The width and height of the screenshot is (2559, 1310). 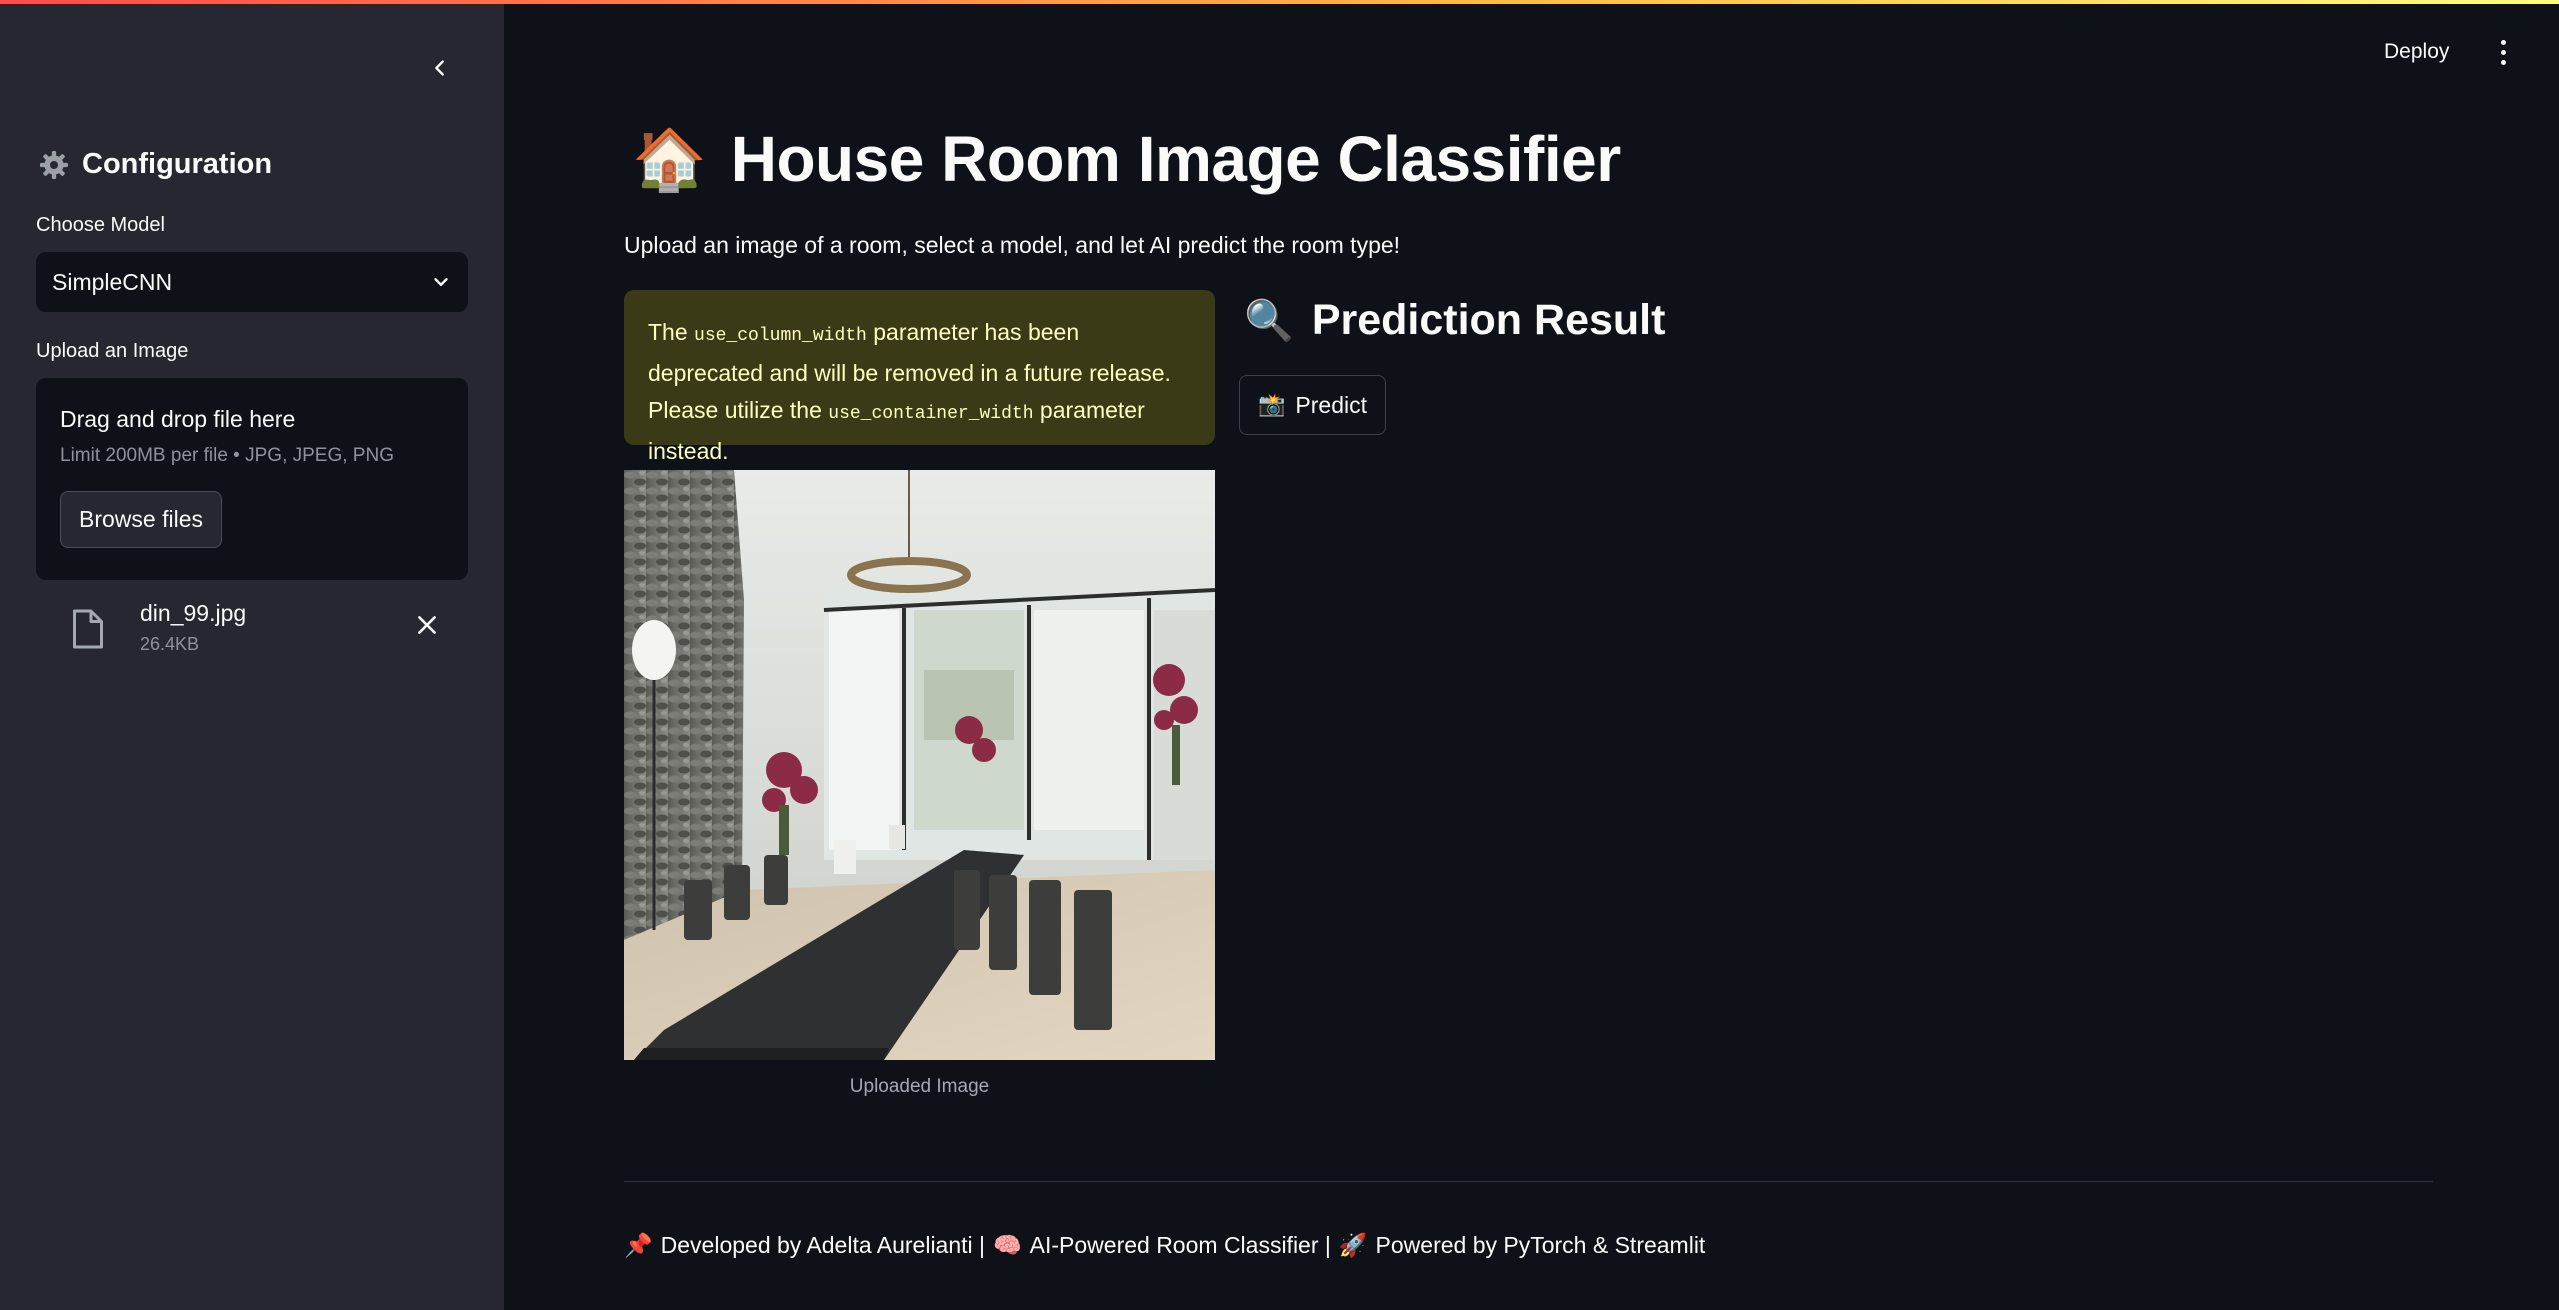 I want to click on footer-powered: Powered by PyTorch & Streamlit, so click(x=1540, y=1245).